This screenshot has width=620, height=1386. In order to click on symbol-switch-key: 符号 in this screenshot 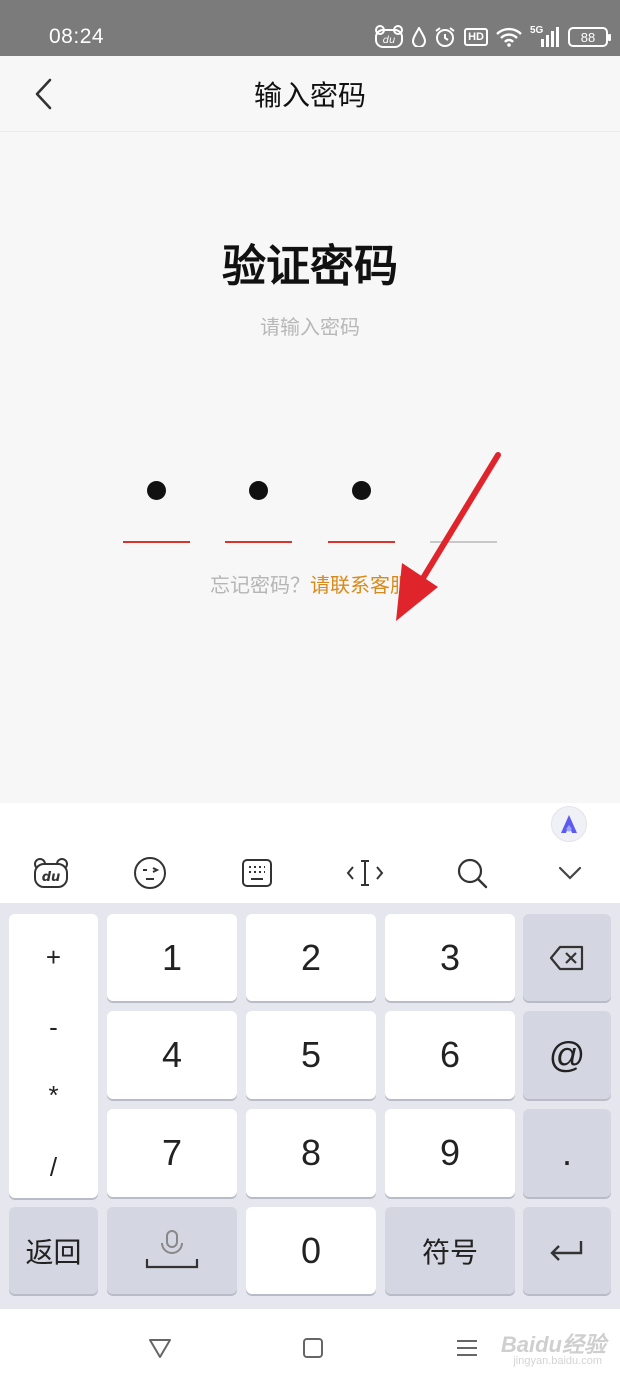, I will do `click(450, 1250)`.